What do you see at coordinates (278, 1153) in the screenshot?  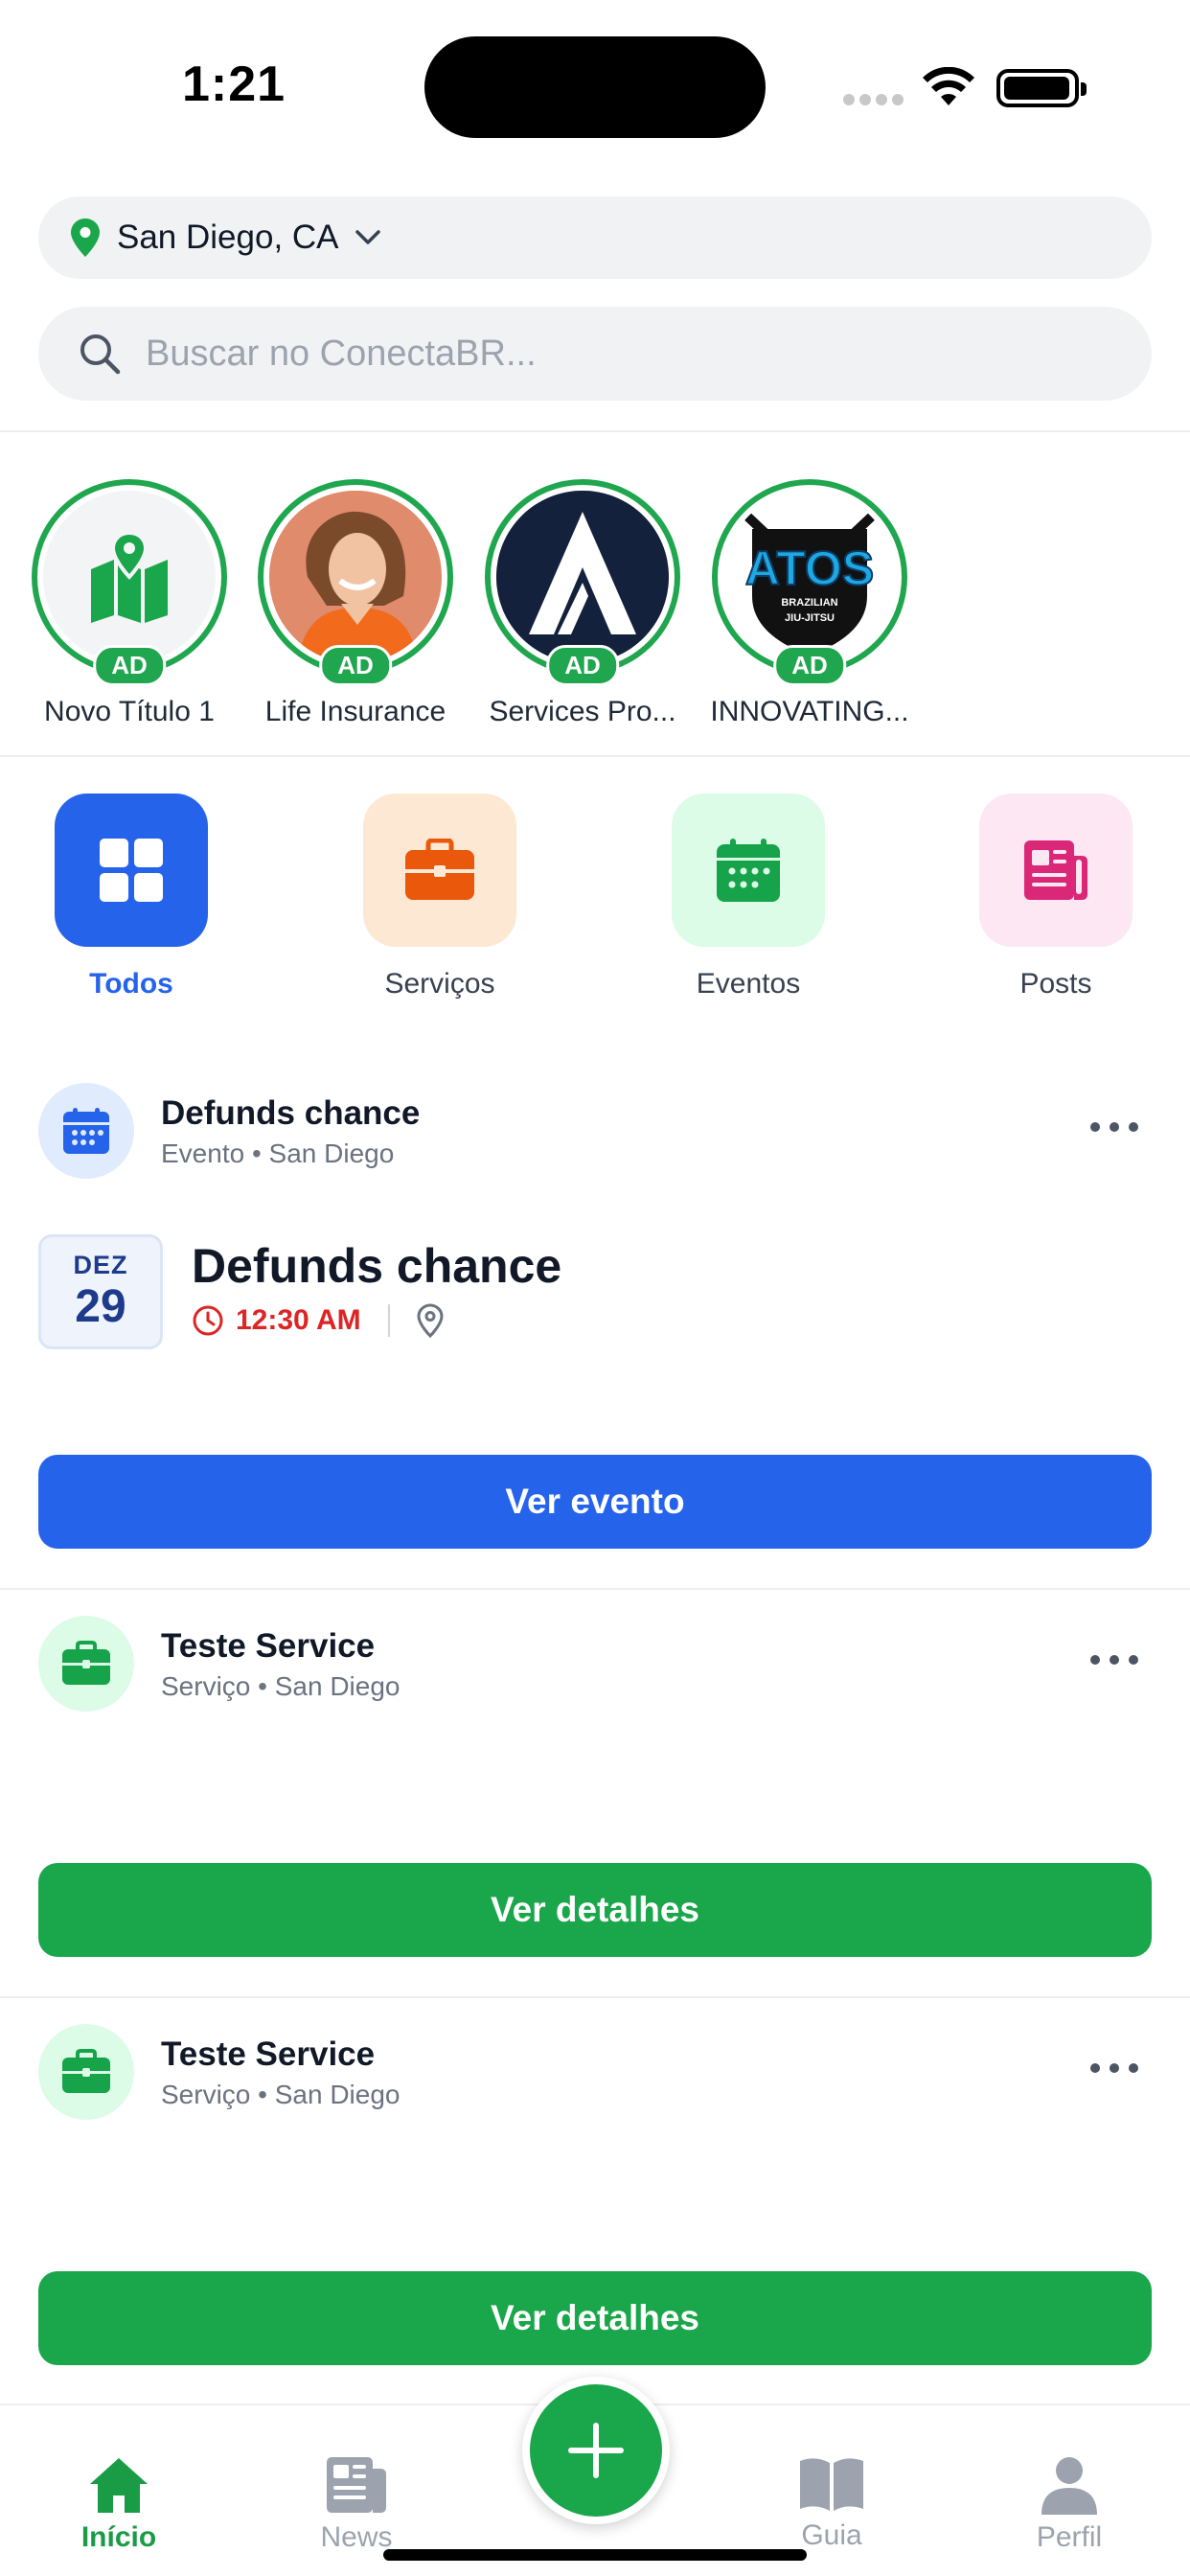 I see `card-subtitle: Evento • San Diego` at bounding box center [278, 1153].